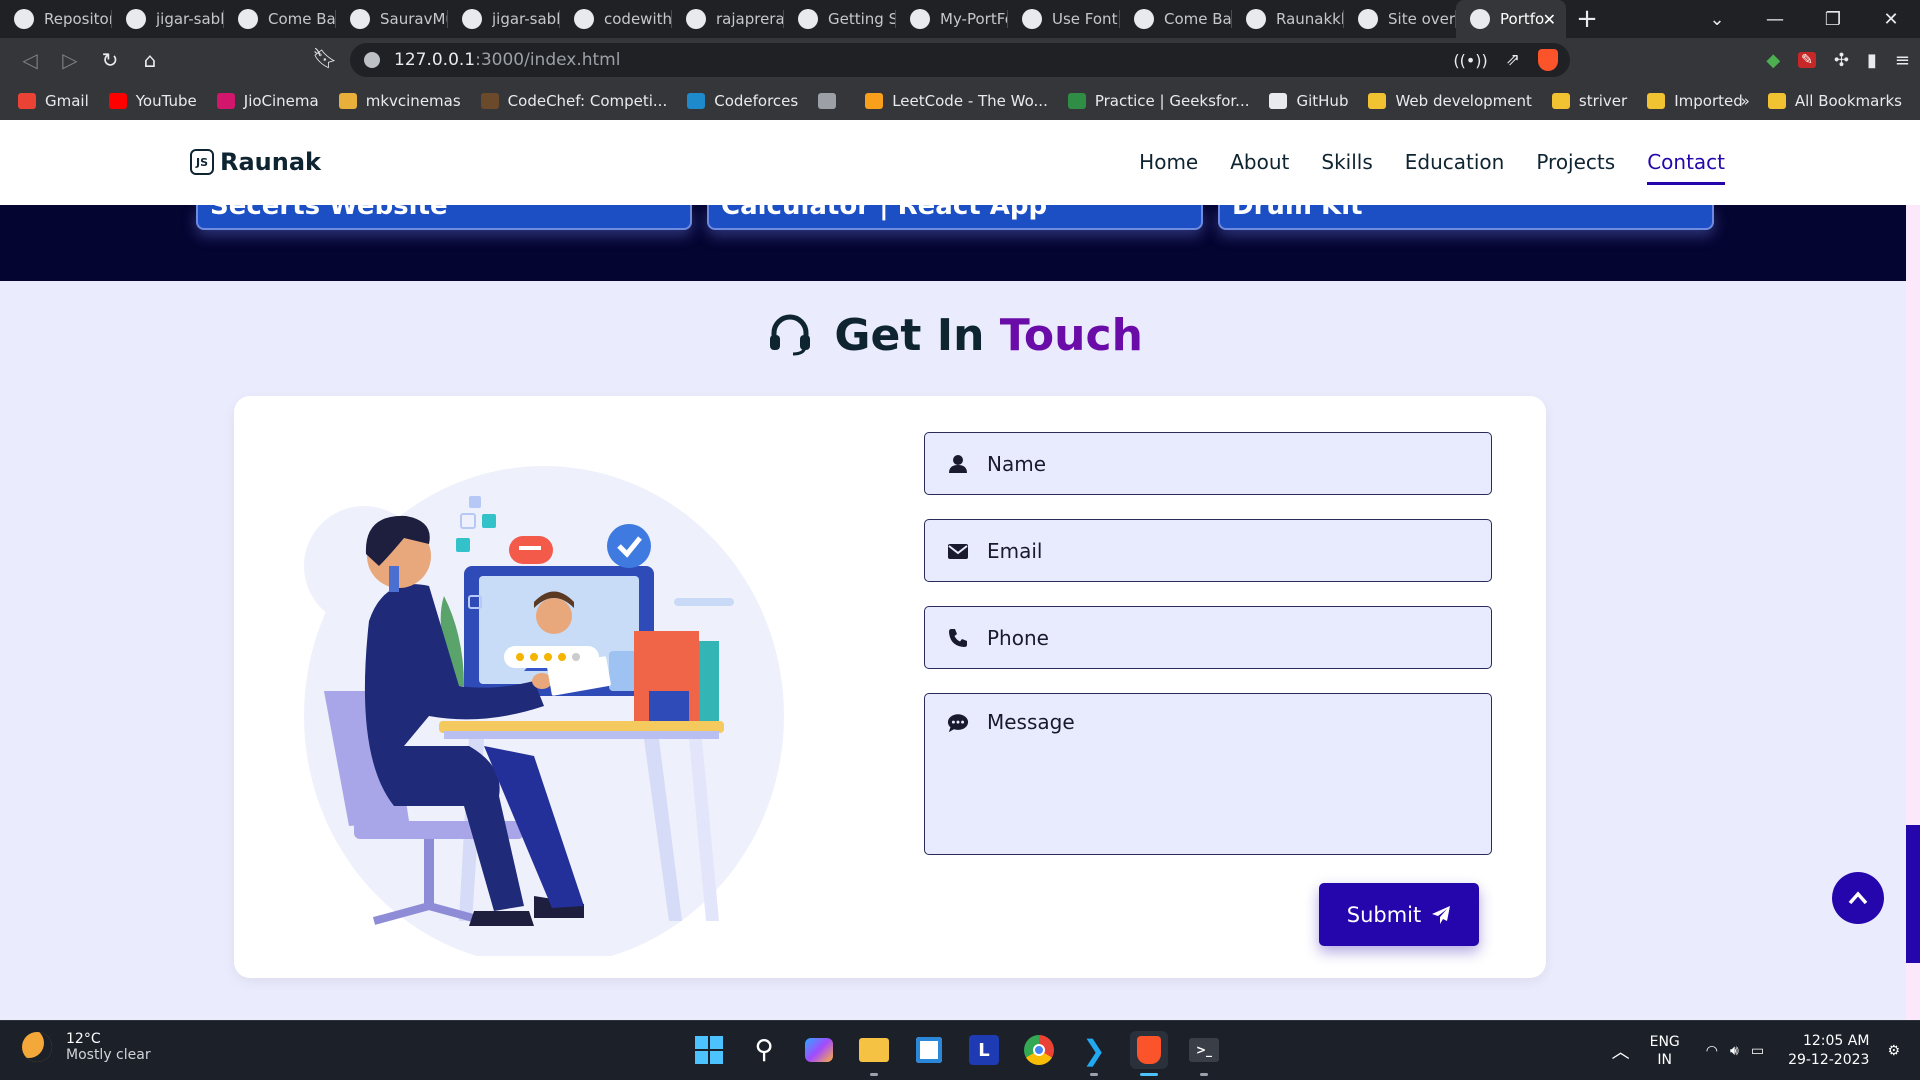  What do you see at coordinates (152, 101) in the screenshot?
I see `bookmark-item: YouTube` at bounding box center [152, 101].